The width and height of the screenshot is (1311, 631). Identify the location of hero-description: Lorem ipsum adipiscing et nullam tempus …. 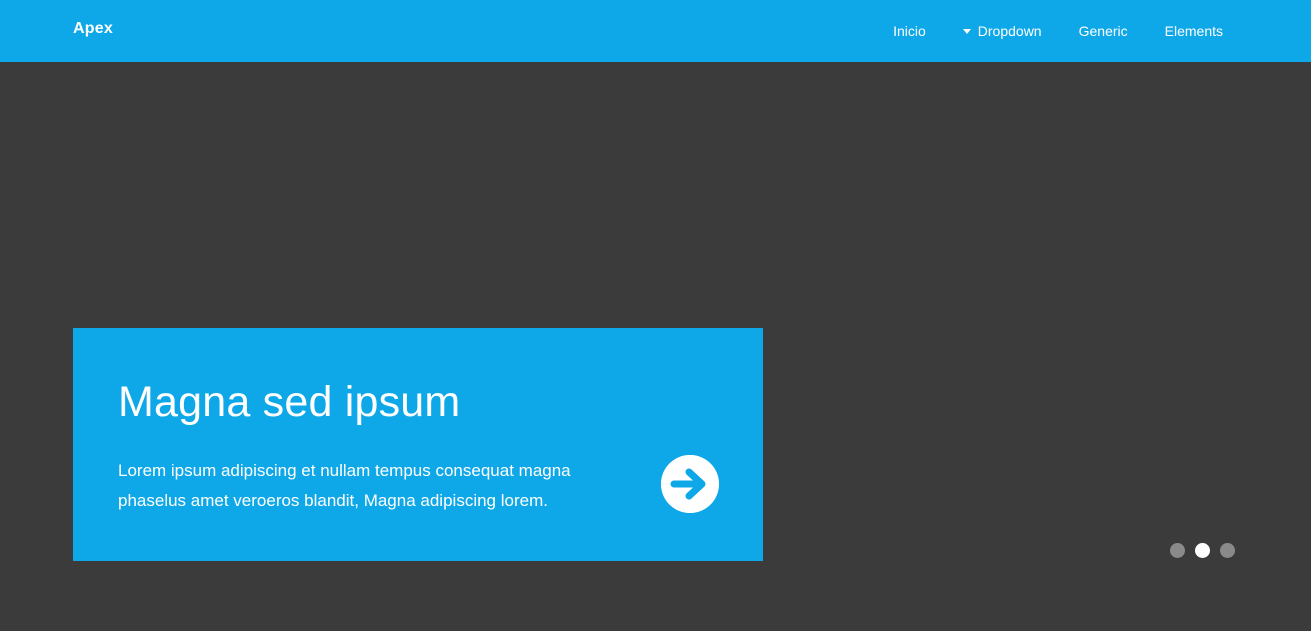
(378, 486).